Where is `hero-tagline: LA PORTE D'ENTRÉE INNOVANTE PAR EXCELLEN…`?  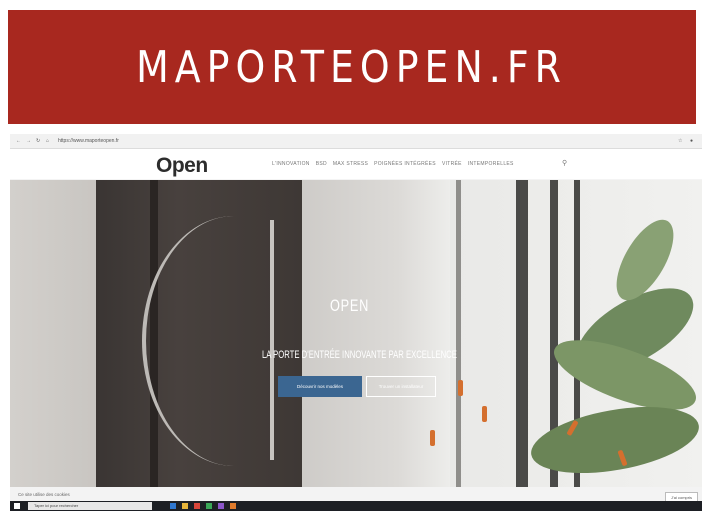 hero-tagline: LA PORTE D'ENTRÉE INNOVANTE PAR EXCELLEN… is located at coordinates (359, 355).